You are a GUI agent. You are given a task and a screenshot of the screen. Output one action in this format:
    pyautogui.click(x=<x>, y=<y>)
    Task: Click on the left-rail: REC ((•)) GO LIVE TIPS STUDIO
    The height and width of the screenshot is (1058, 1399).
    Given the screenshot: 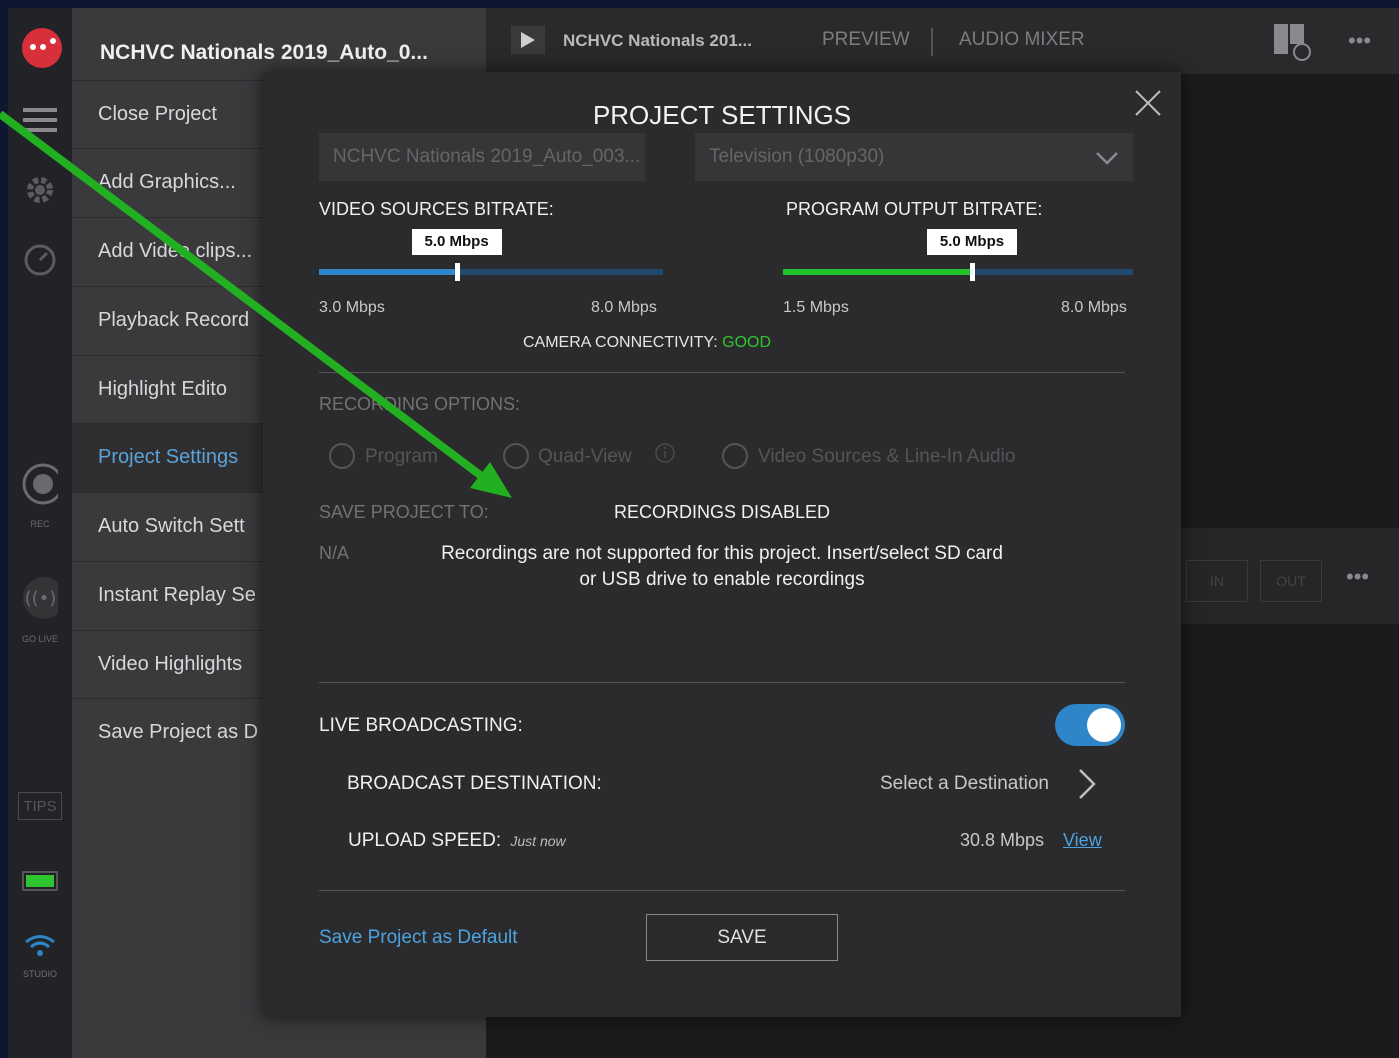 What is the action you would take?
    pyautogui.click(x=40, y=533)
    